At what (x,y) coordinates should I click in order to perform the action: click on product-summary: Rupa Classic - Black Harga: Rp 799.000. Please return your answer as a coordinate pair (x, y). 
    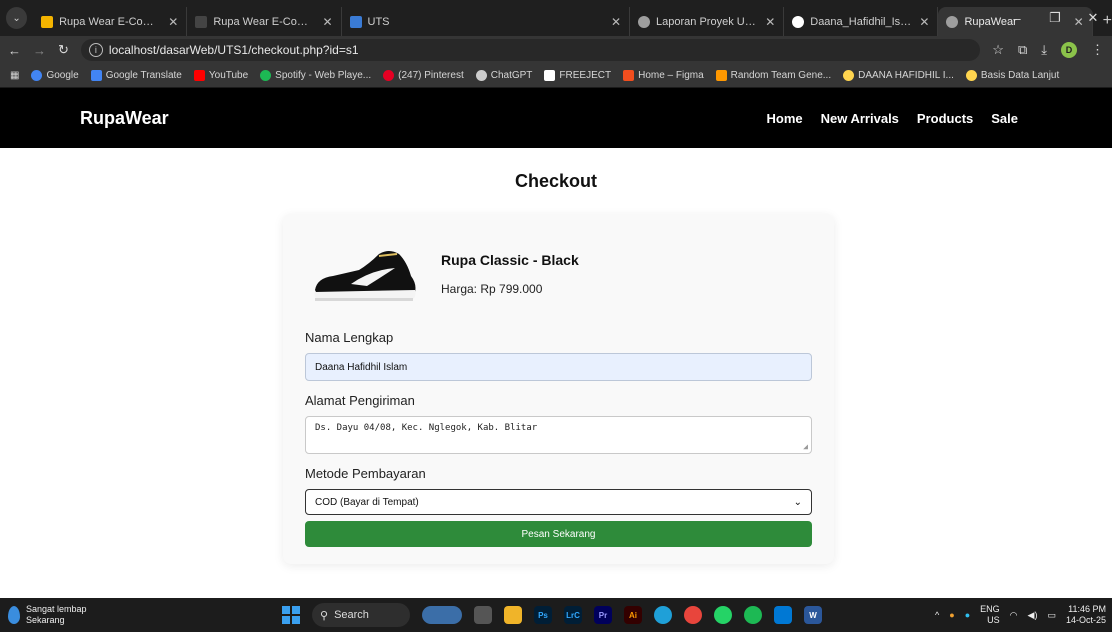
    Looking at the image, I should click on (558, 274).